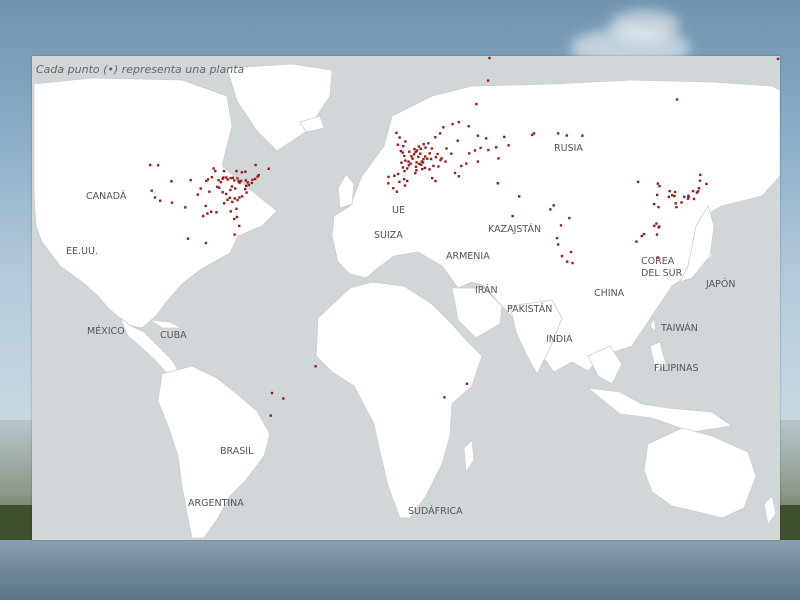 This screenshot has width=800, height=600. I want to click on label-canada: CANADÁ, so click(106, 196).